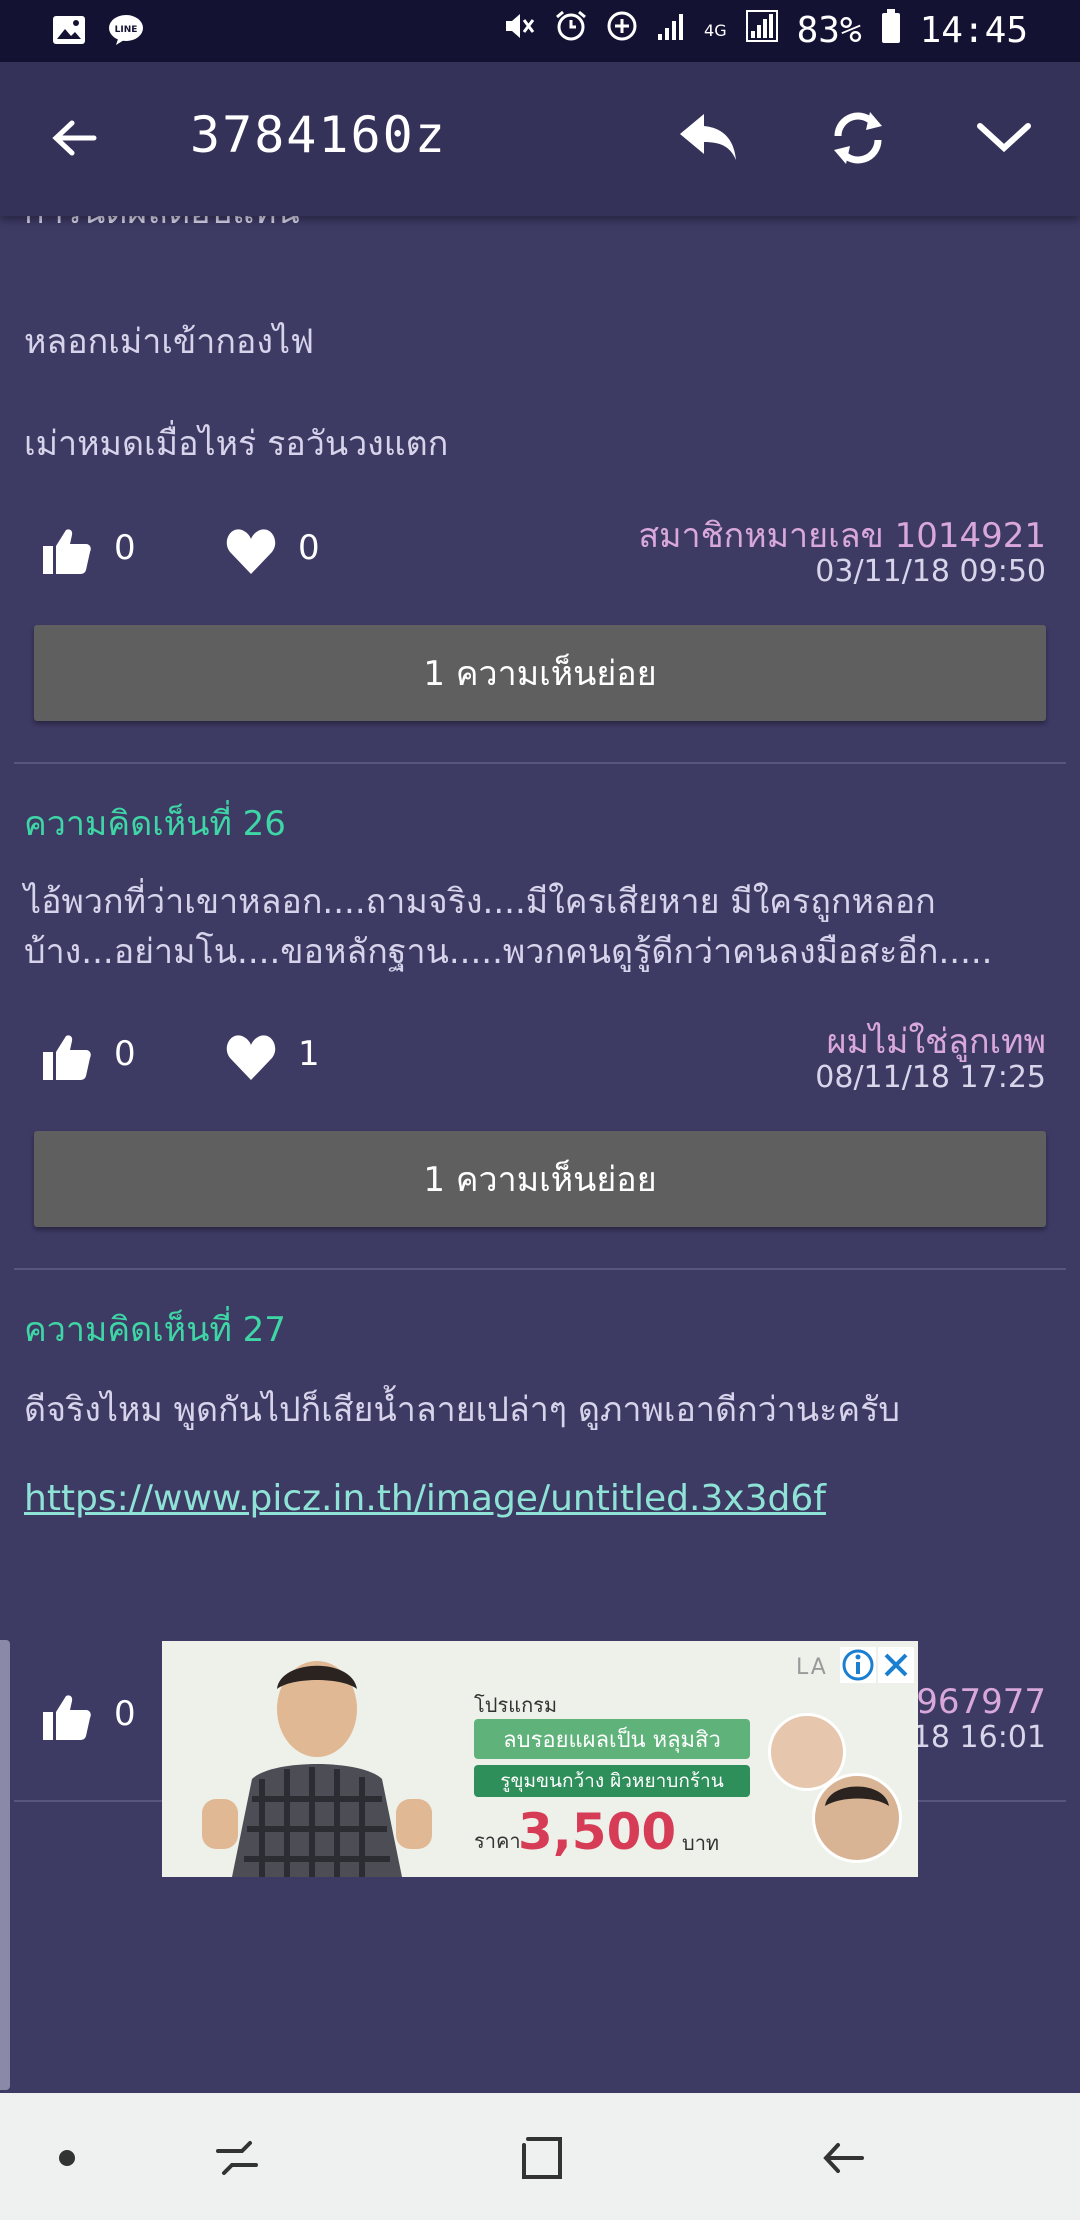 This screenshot has height=2220, width=1080. What do you see at coordinates (715, 30) in the screenshot?
I see `network-type: 4G` at bounding box center [715, 30].